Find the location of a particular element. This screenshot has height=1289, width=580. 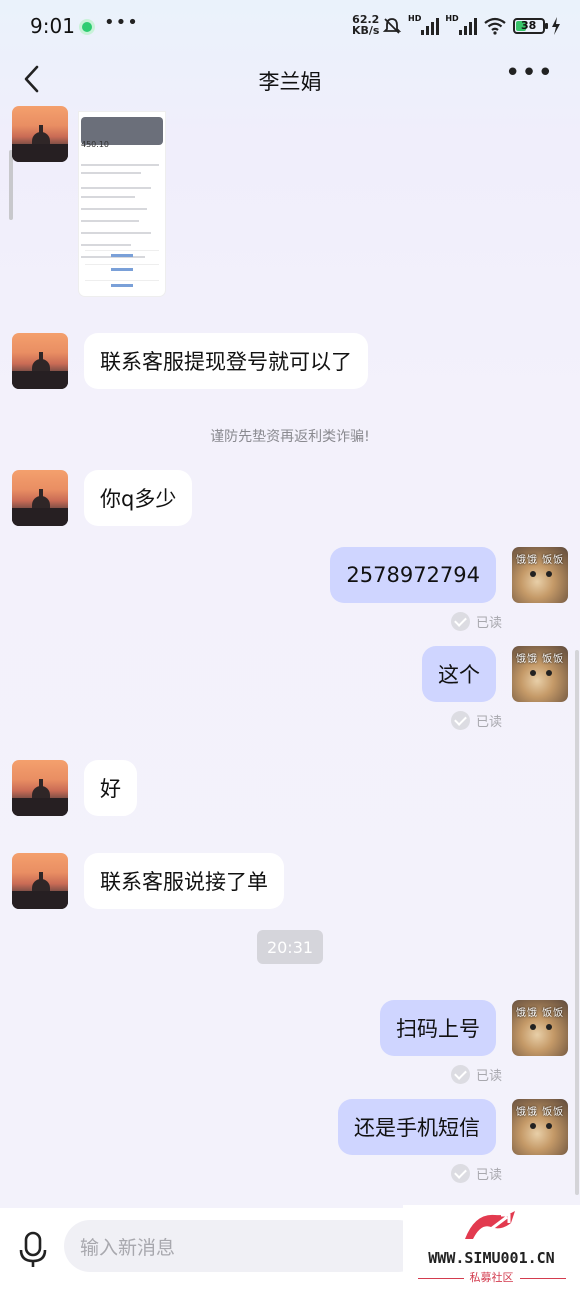

watermark-url: WWW.SIMU001.CN is located at coordinates (491, 1258).